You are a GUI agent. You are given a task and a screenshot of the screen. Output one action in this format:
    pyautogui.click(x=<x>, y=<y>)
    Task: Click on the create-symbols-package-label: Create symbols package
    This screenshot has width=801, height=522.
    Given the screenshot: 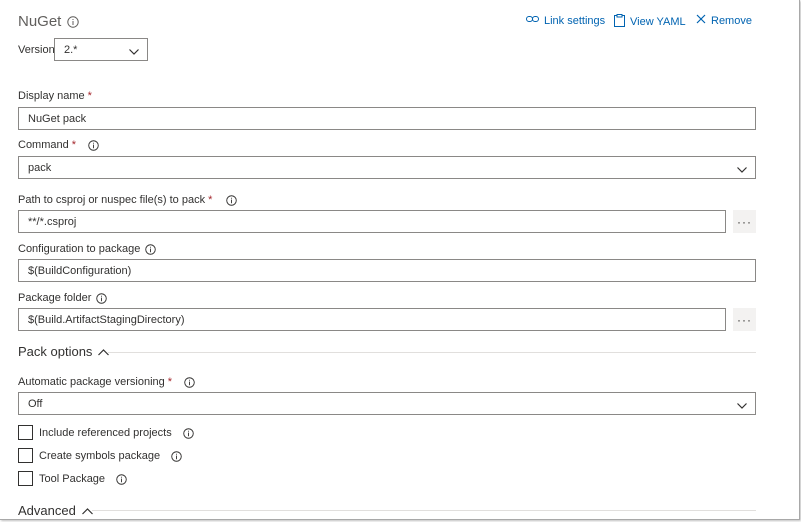 What is the action you would take?
    pyautogui.click(x=110, y=456)
    